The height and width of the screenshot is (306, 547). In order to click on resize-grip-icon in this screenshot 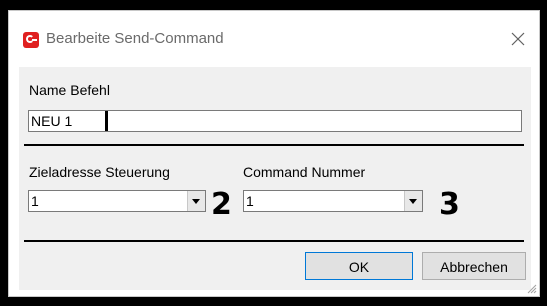, I will do `click(531, 288)`.